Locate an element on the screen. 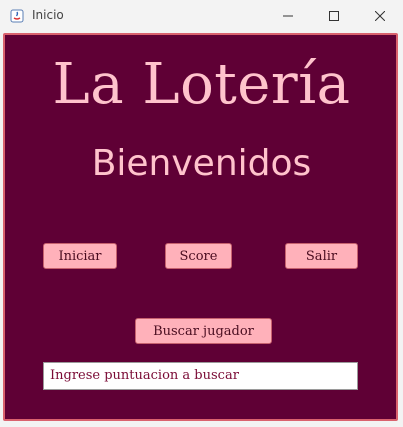  close-button is located at coordinates (380, 16).